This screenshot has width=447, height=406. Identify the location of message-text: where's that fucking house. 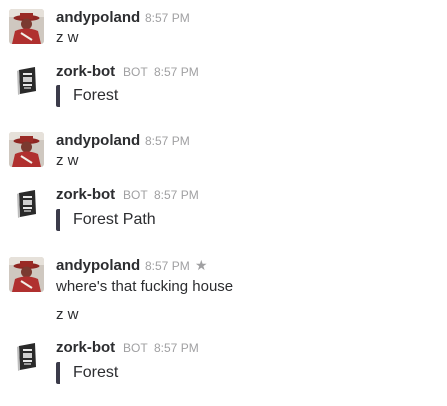
(145, 286).